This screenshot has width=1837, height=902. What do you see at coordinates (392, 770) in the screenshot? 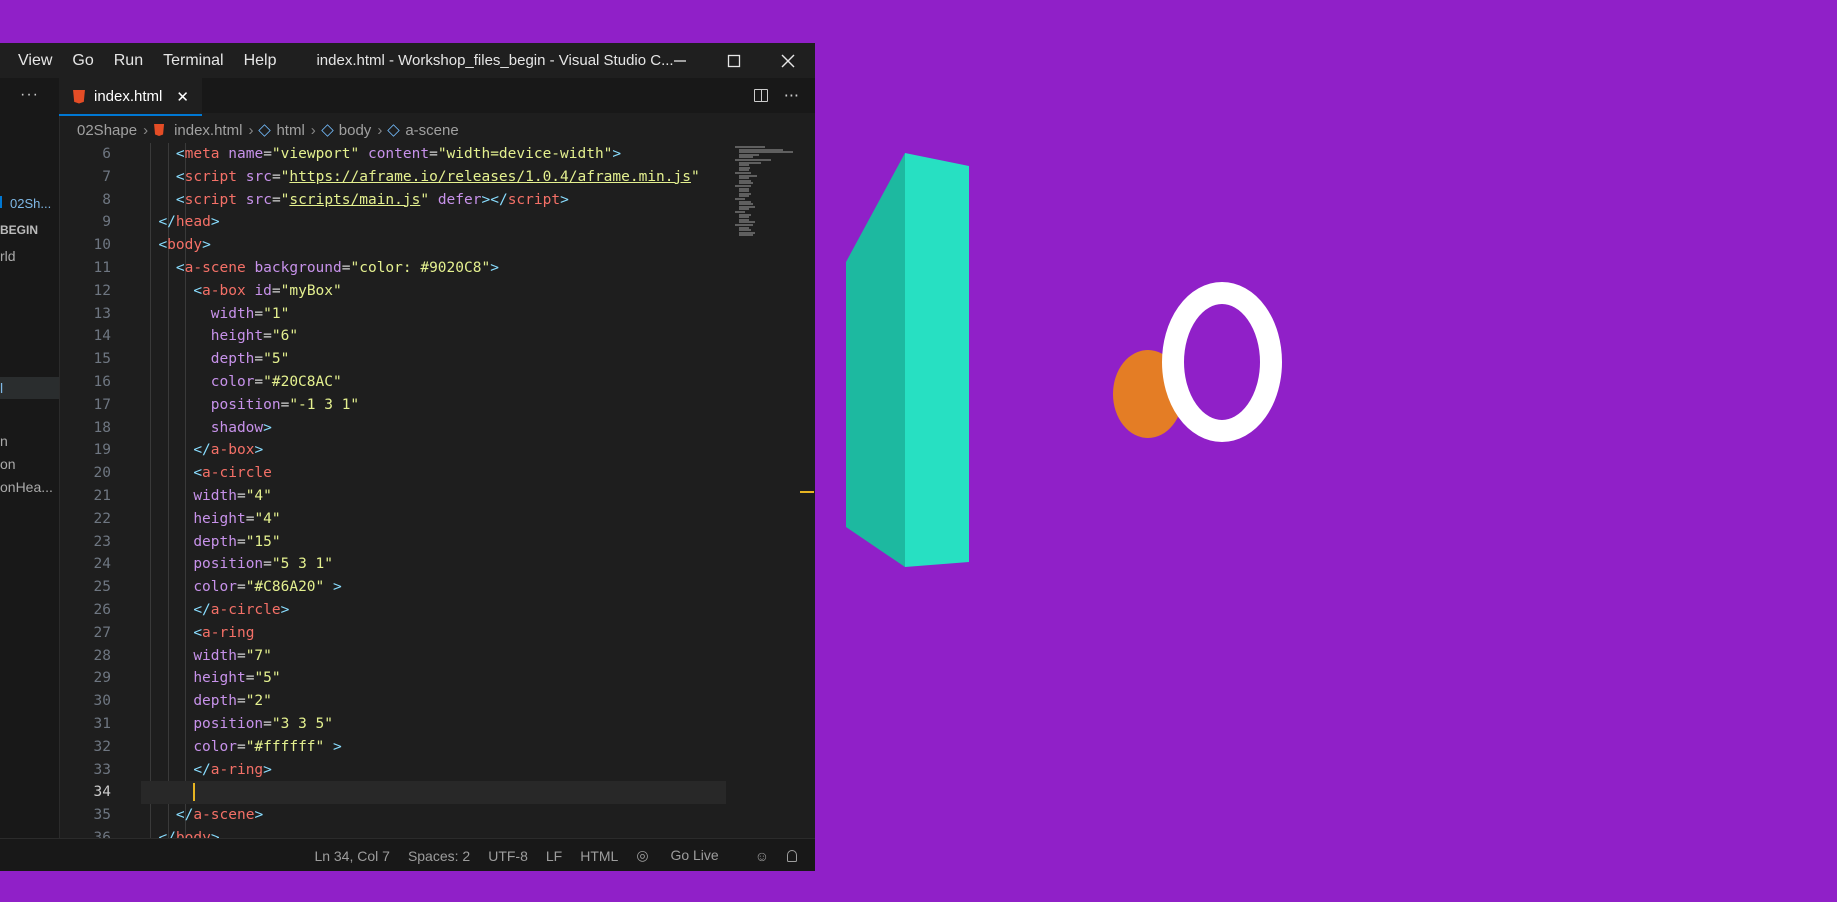
I see `code-line: 33 </a-ring>` at bounding box center [392, 770].